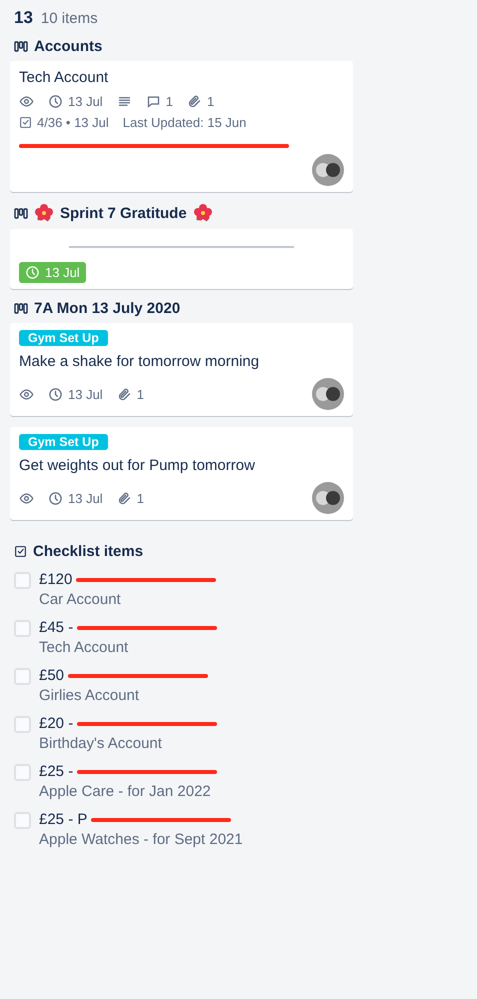 This screenshot has height=999, width=477. Describe the element at coordinates (89, 696) in the screenshot. I see `checklist-item-subtitle: Girlies Account` at that location.